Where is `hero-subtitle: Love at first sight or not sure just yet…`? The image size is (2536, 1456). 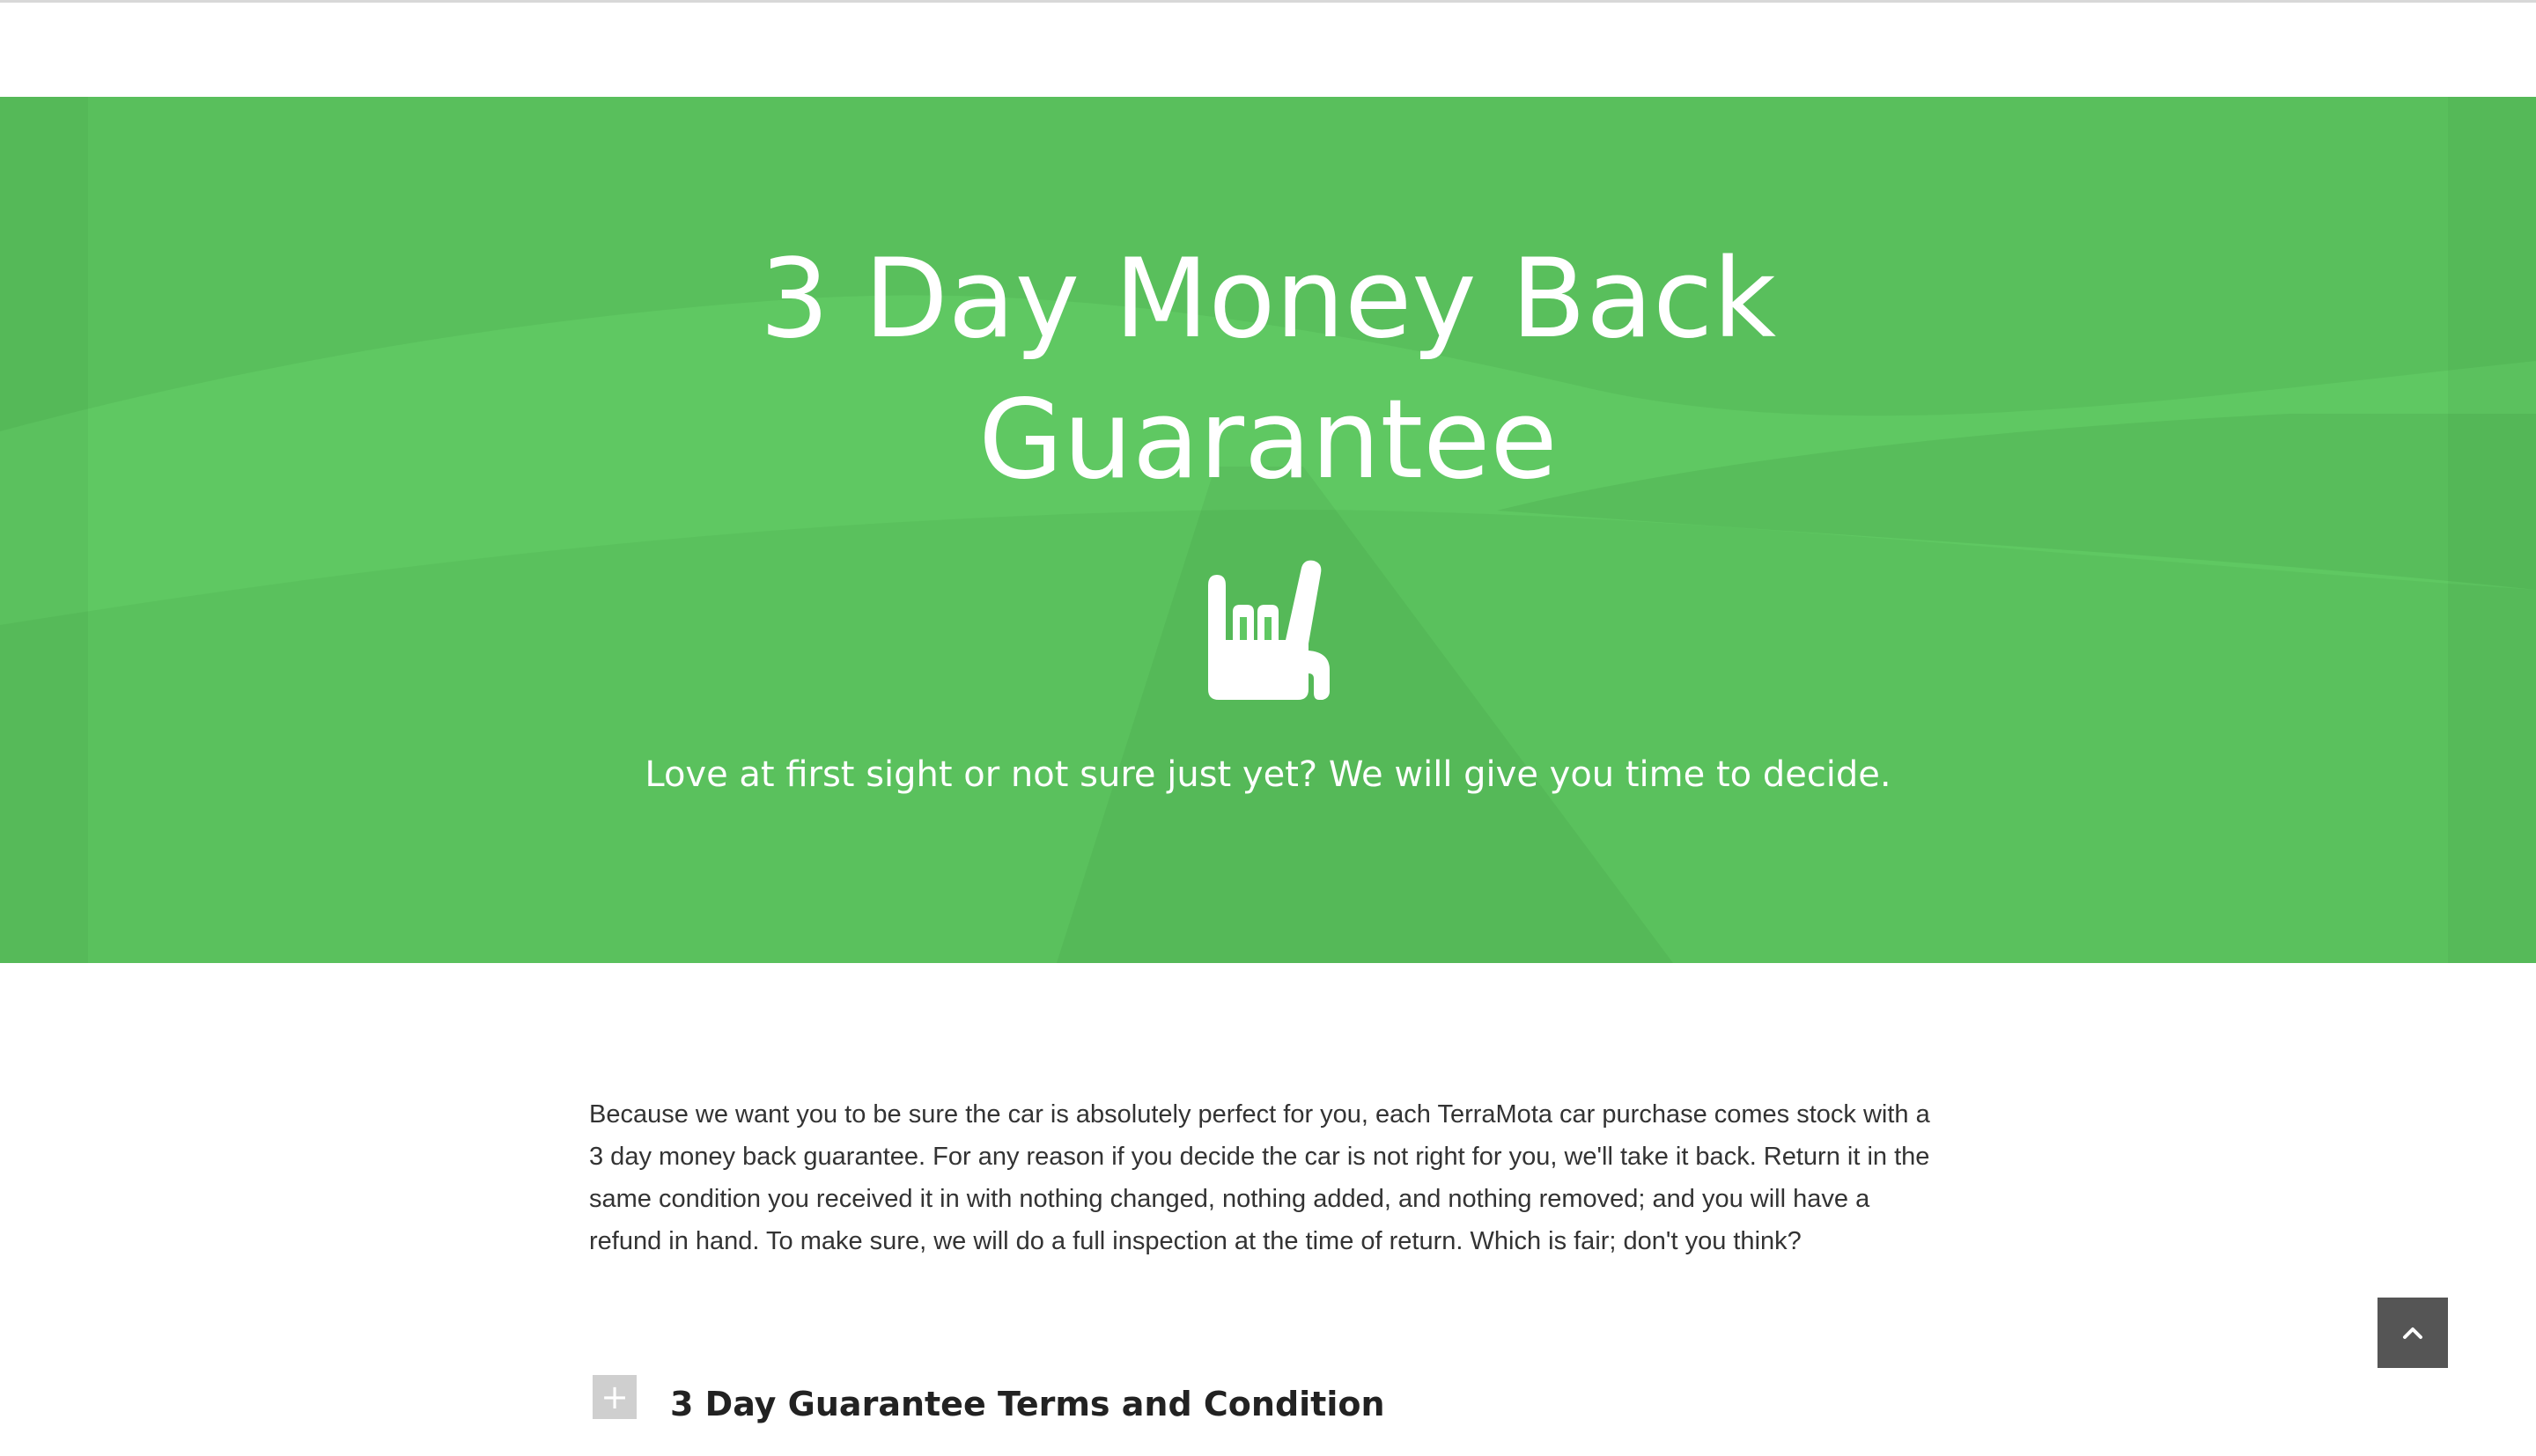
hero-subtitle: Love at first sight or not sure just yet… is located at coordinates (1268, 774).